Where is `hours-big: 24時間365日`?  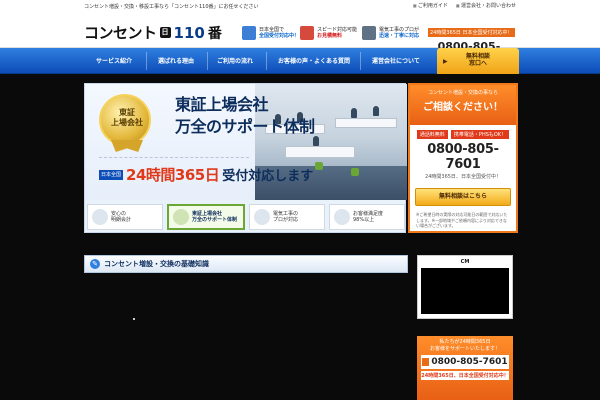
hours-big: 24時間365日 is located at coordinates (173, 175).